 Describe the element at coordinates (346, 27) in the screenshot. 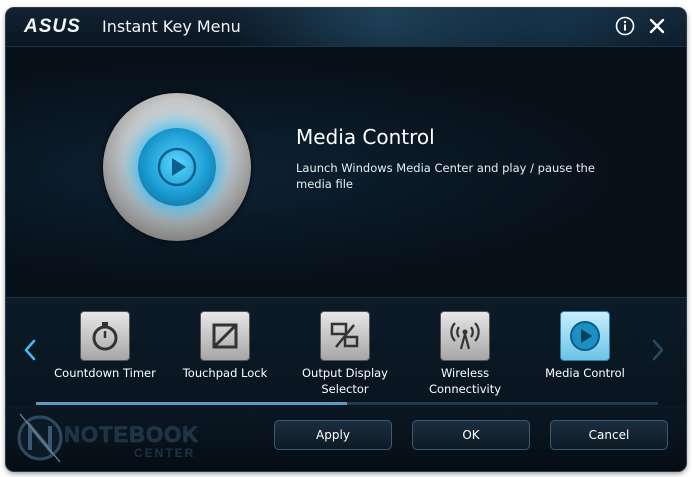

I see `title-bar: ASUS Instant Key Menu` at that location.